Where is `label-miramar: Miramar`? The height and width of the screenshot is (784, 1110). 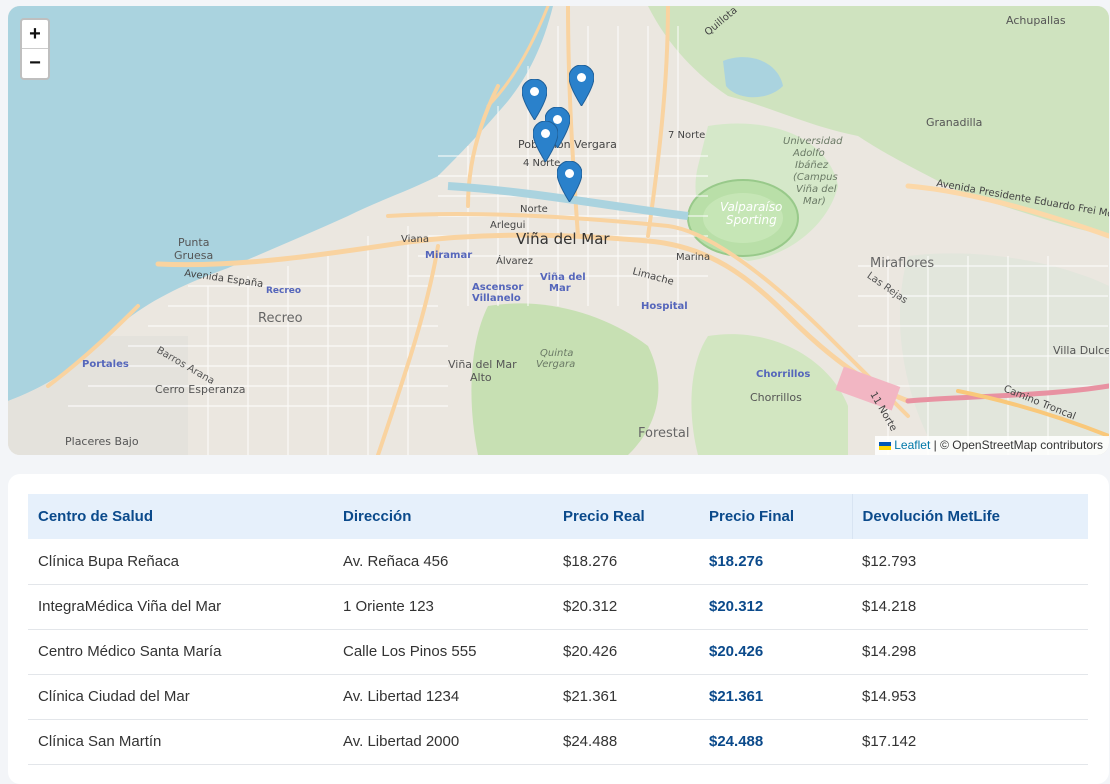 label-miramar: Miramar is located at coordinates (448, 255).